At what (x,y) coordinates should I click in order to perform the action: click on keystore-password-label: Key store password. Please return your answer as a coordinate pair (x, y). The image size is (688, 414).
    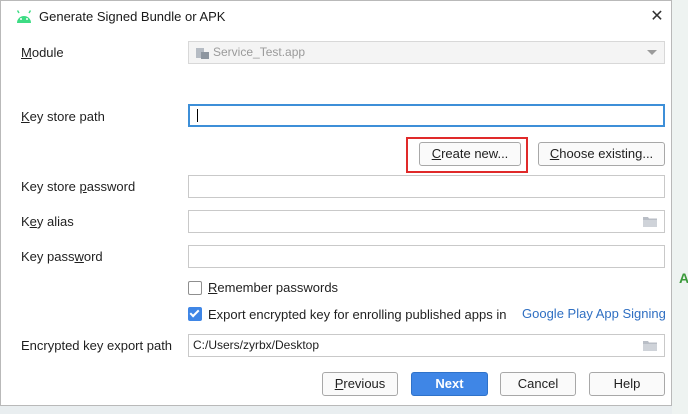
    Looking at the image, I should click on (78, 186).